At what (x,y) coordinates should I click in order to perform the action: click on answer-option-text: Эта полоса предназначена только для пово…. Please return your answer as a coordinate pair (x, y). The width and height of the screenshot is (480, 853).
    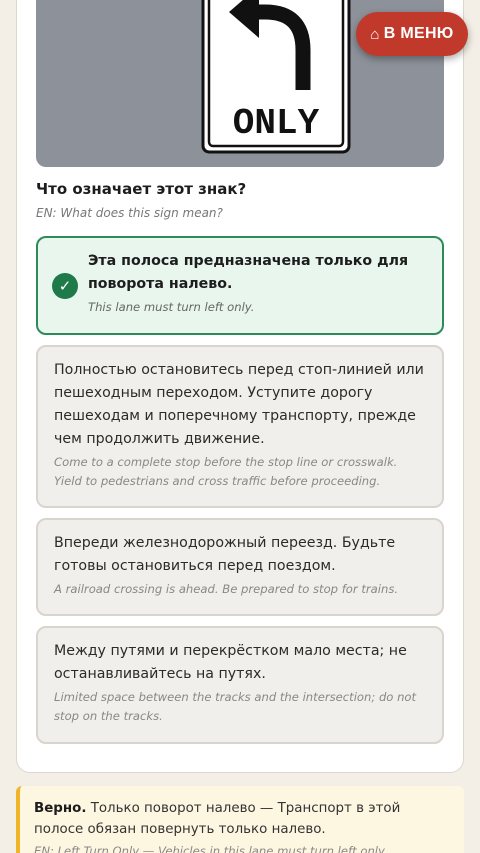
    Looking at the image, I should click on (248, 272).